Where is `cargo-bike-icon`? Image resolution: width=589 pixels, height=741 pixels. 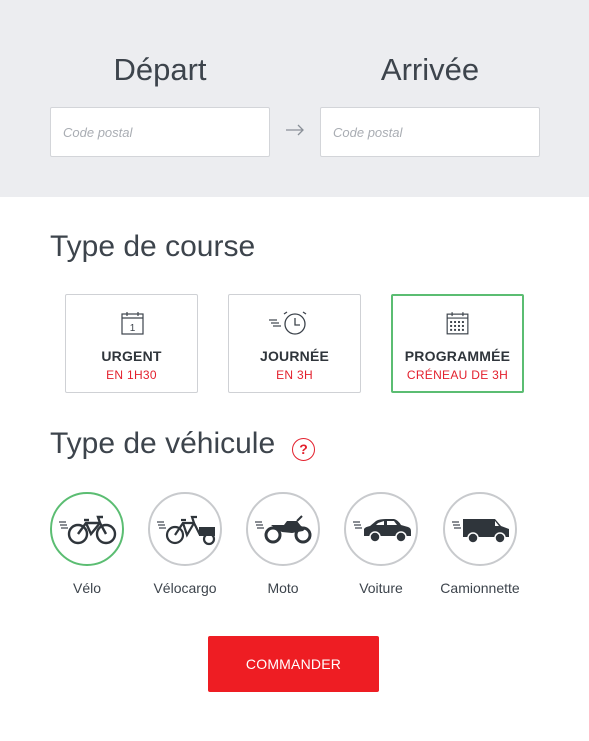 cargo-bike-icon is located at coordinates (186, 530).